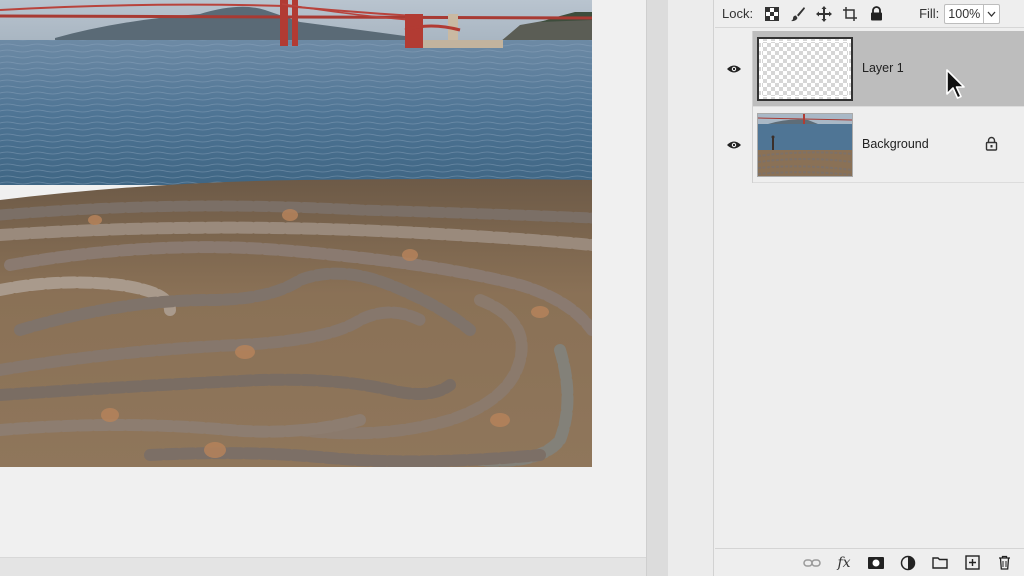 This screenshot has height=576, width=1024. I want to click on mask-icon, so click(876, 563).